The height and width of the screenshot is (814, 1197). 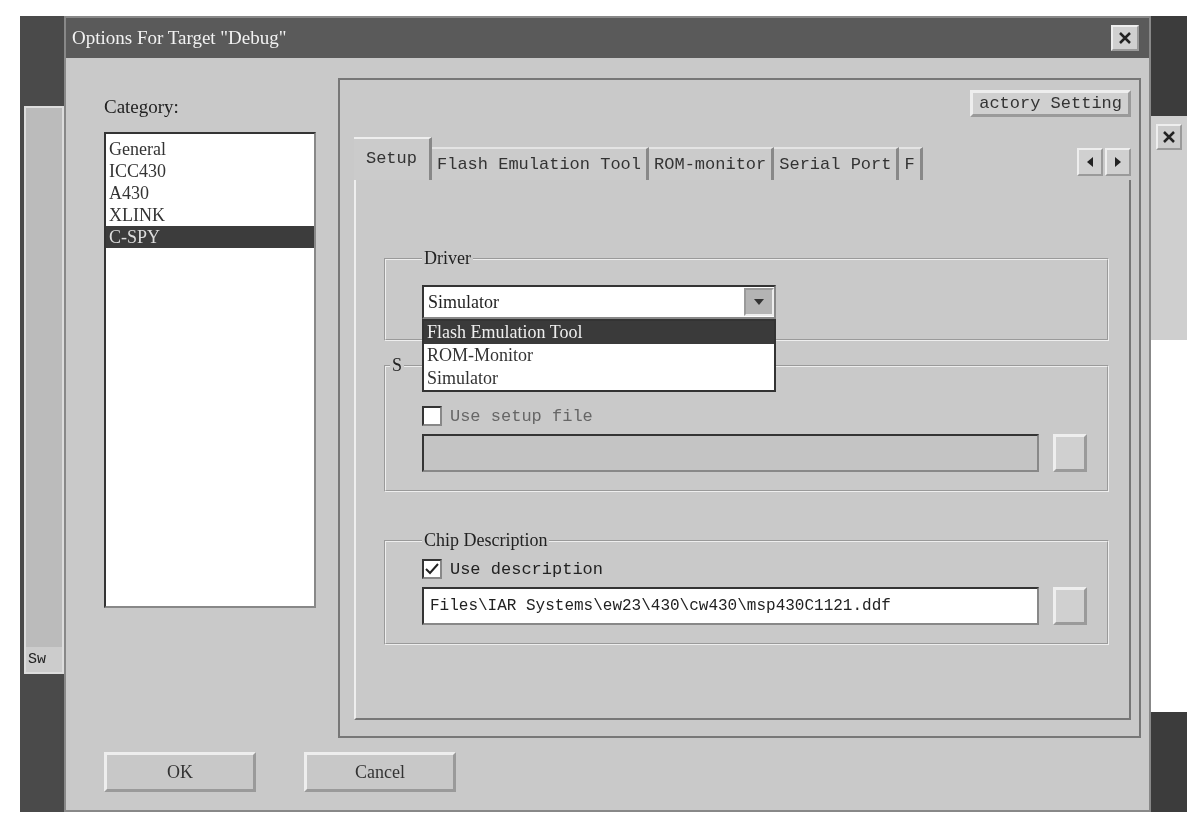 I want to click on scroll-left-button, so click(x=1090, y=162).